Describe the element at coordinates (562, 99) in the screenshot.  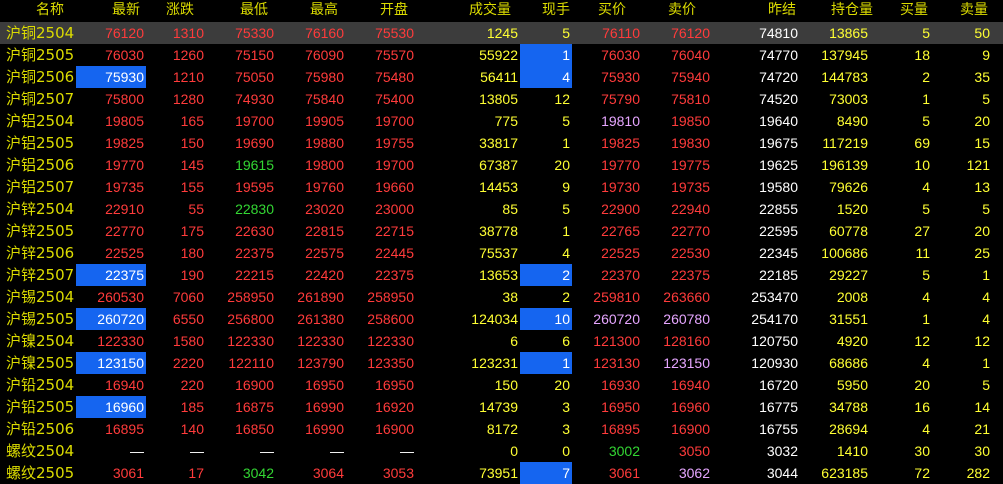
I see `current-lots-cell: 12` at that location.